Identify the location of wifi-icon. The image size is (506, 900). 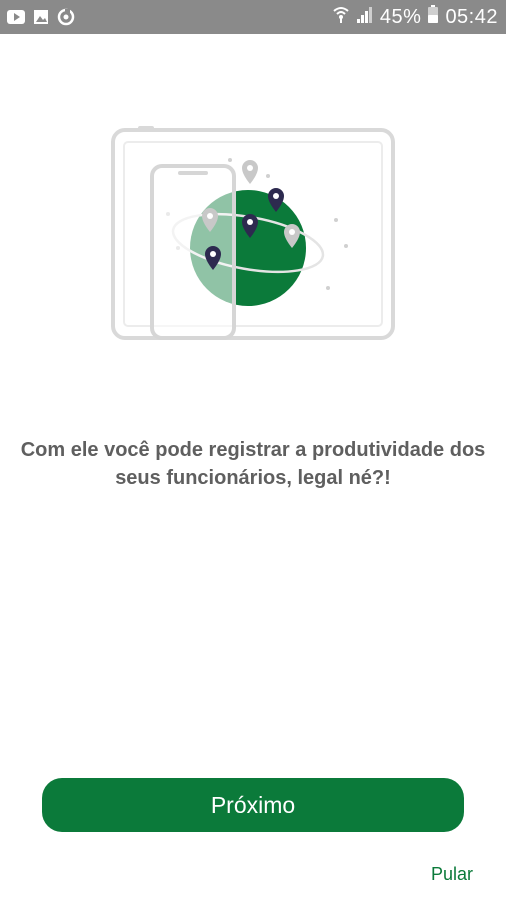
(341, 17).